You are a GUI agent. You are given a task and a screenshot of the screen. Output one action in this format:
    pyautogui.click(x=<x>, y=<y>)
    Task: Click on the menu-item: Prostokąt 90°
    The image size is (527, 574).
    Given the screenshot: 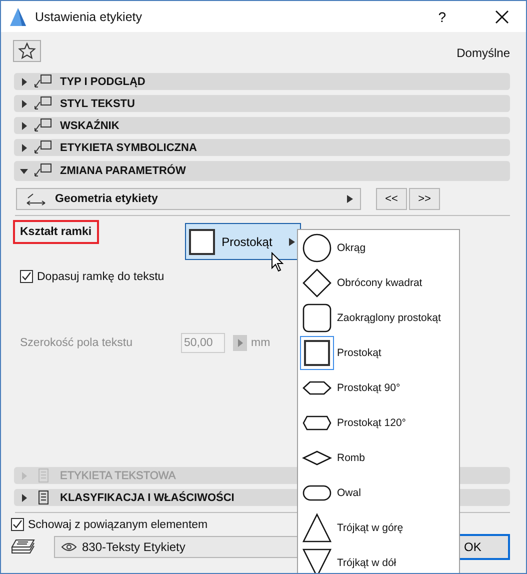 What is the action you would take?
    pyautogui.click(x=378, y=387)
    